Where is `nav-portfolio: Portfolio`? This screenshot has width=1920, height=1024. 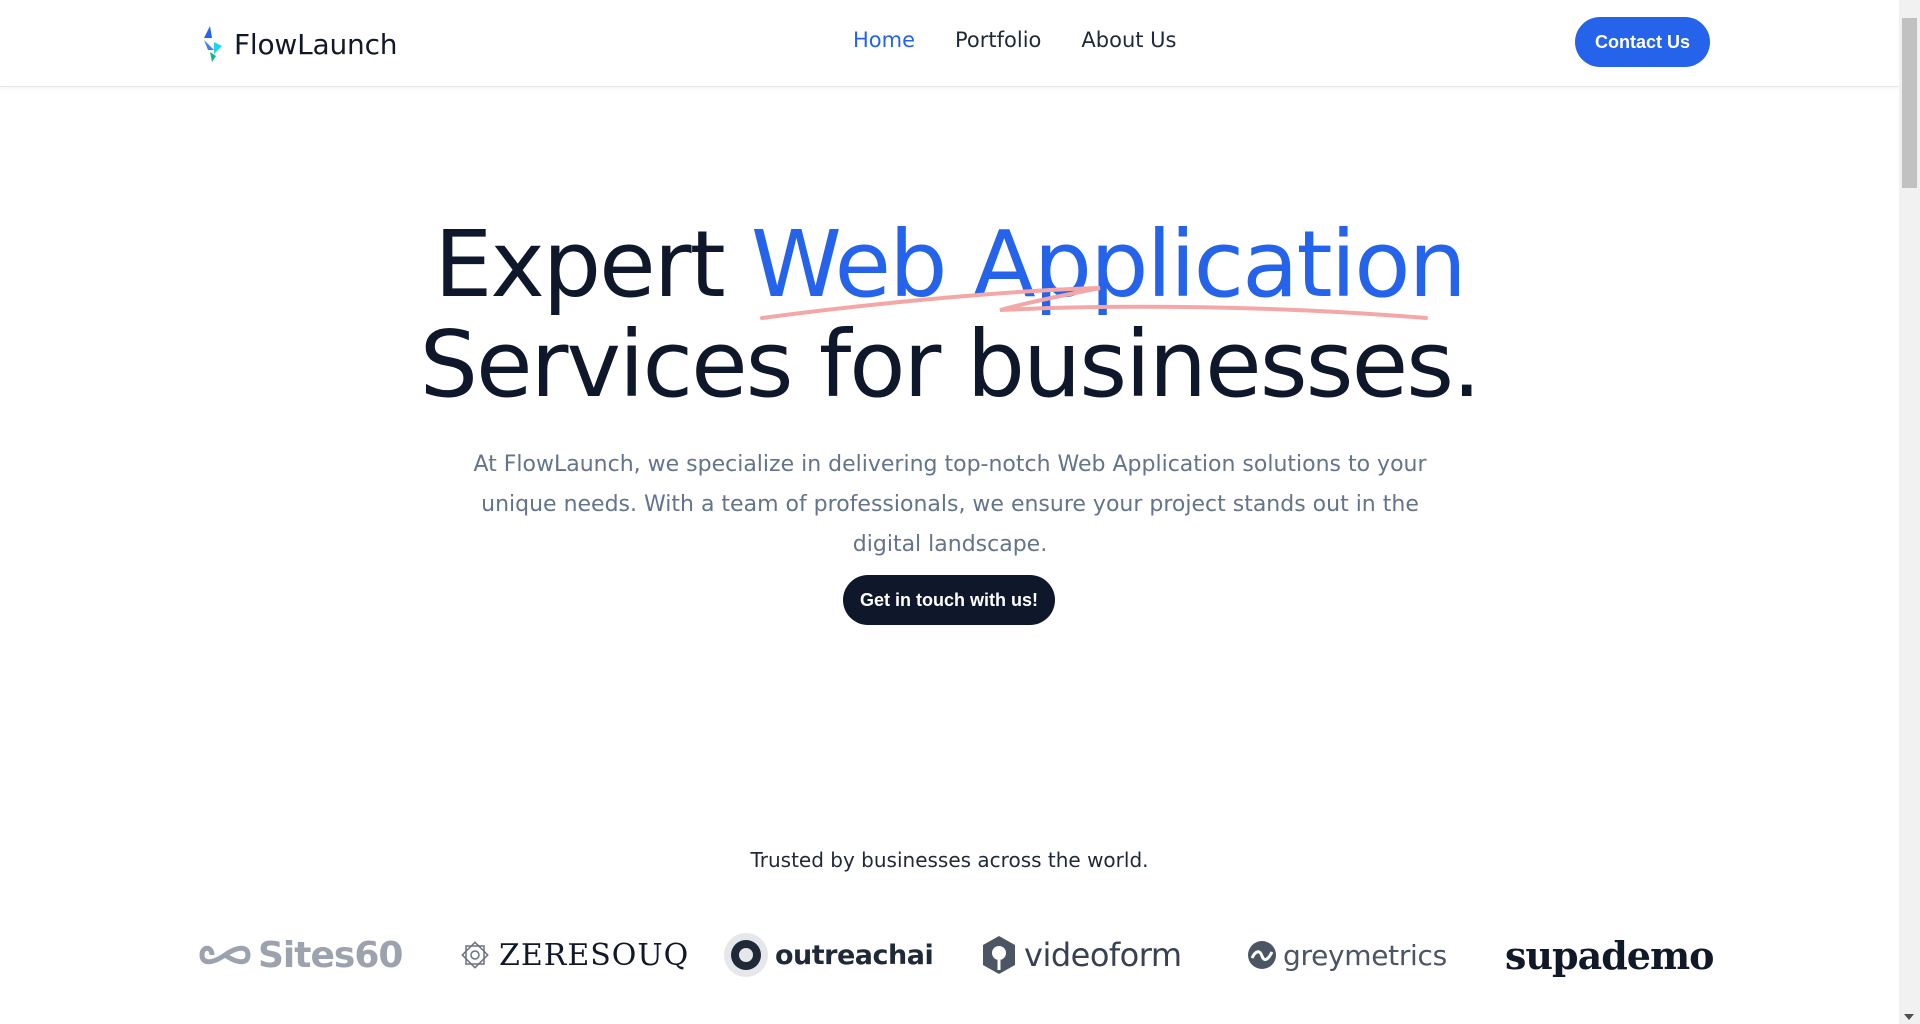 nav-portfolio: Portfolio is located at coordinates (998, 40).